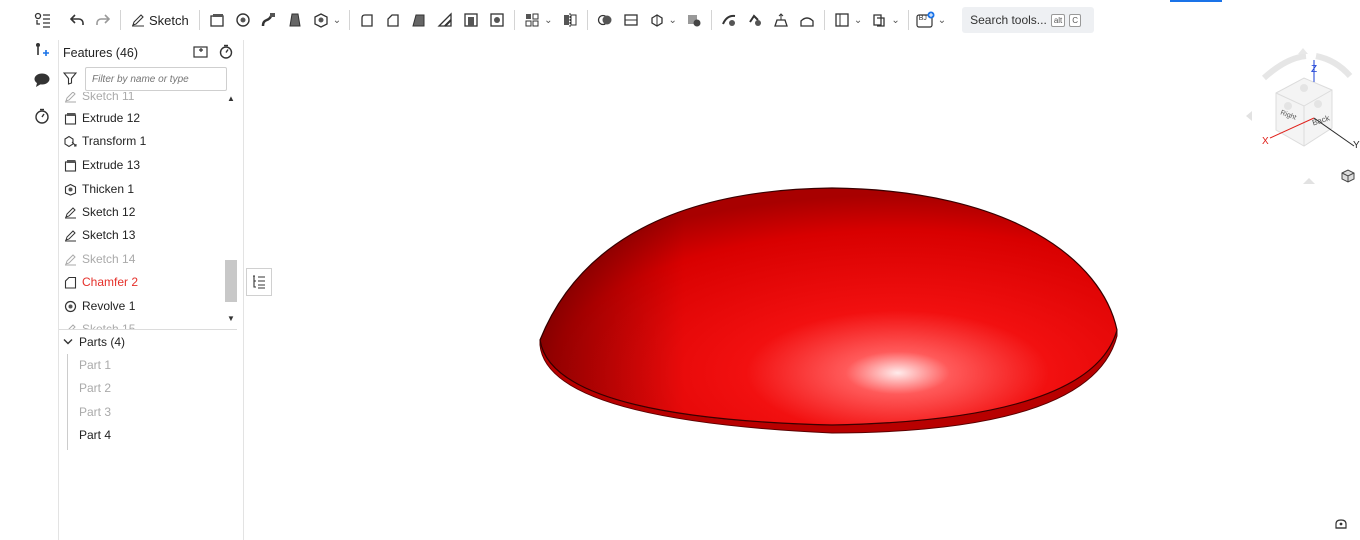 The height and width of the screenshot is (540, 1360). I want to click on custom-feature-icon: BJ, so click(926, 20).